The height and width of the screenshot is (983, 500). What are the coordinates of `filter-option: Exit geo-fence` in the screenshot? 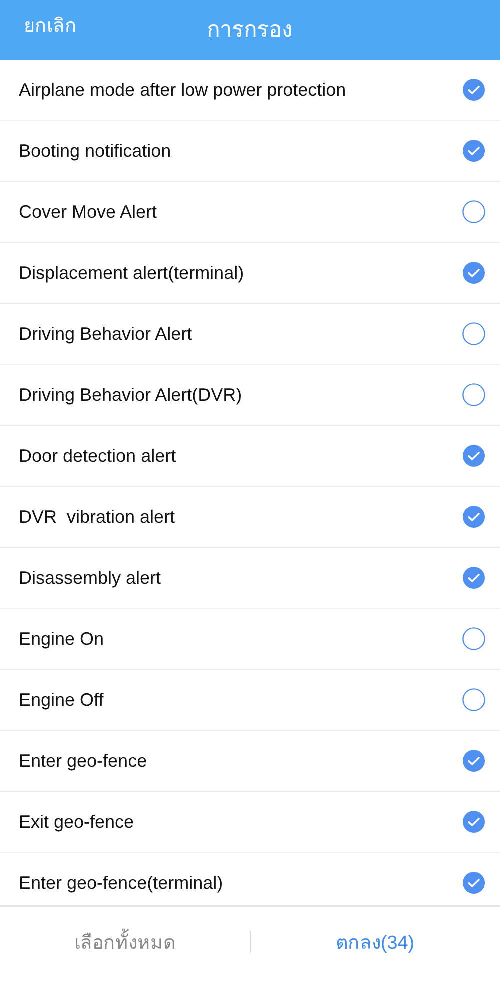 It's located at (250, 822).